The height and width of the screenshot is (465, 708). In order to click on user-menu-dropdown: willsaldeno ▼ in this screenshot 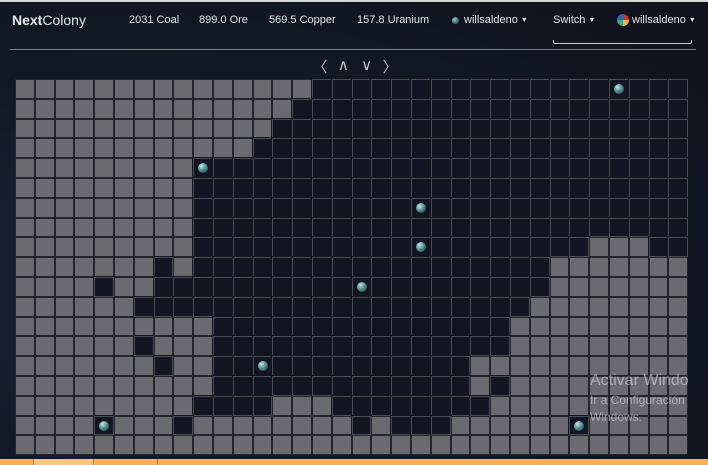, I will do `click(656, 20)`.